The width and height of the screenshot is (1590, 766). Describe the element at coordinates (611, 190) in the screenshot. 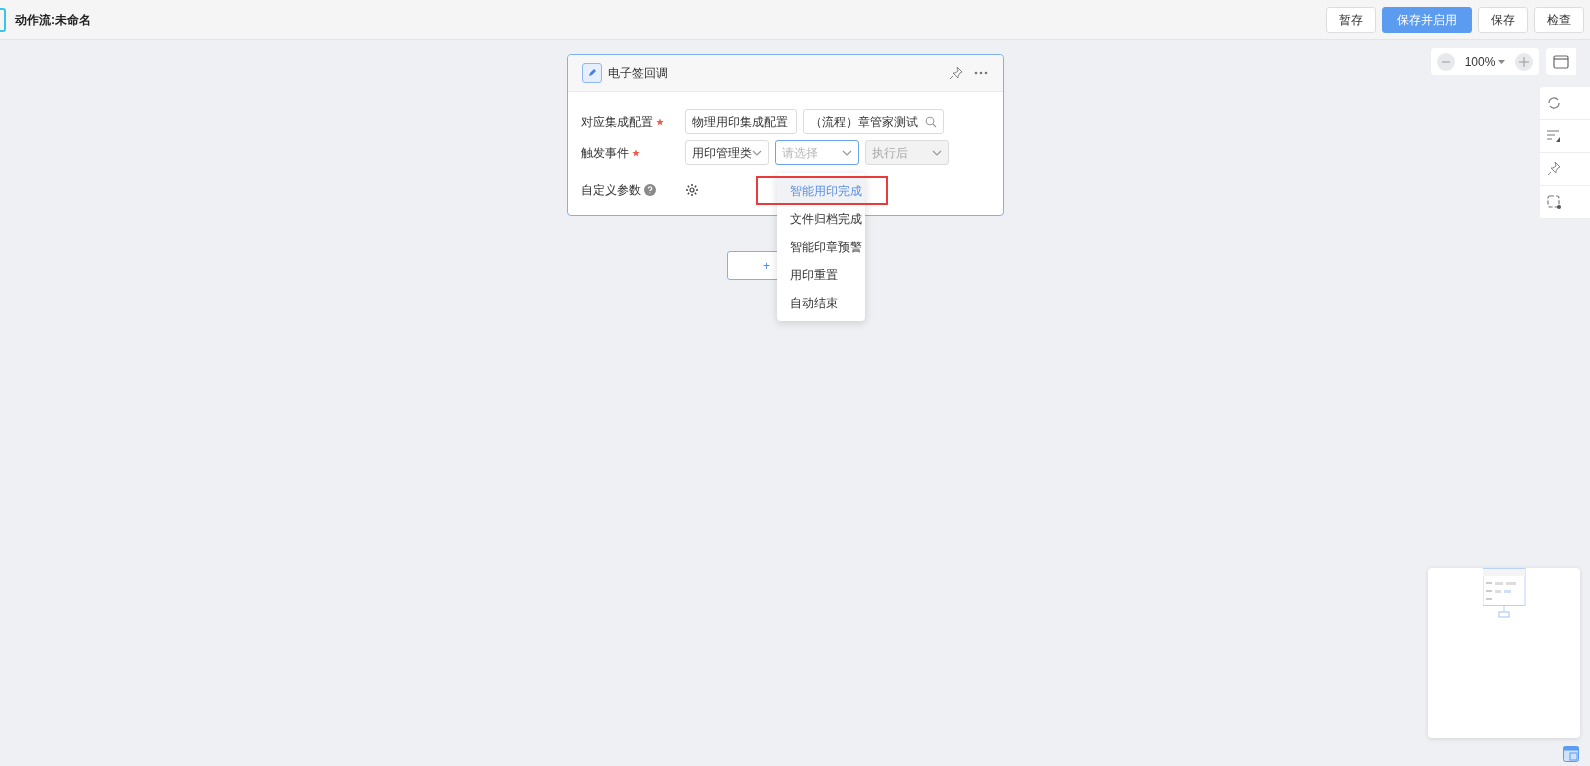

I see `field-label: 自定义参数` at that location.